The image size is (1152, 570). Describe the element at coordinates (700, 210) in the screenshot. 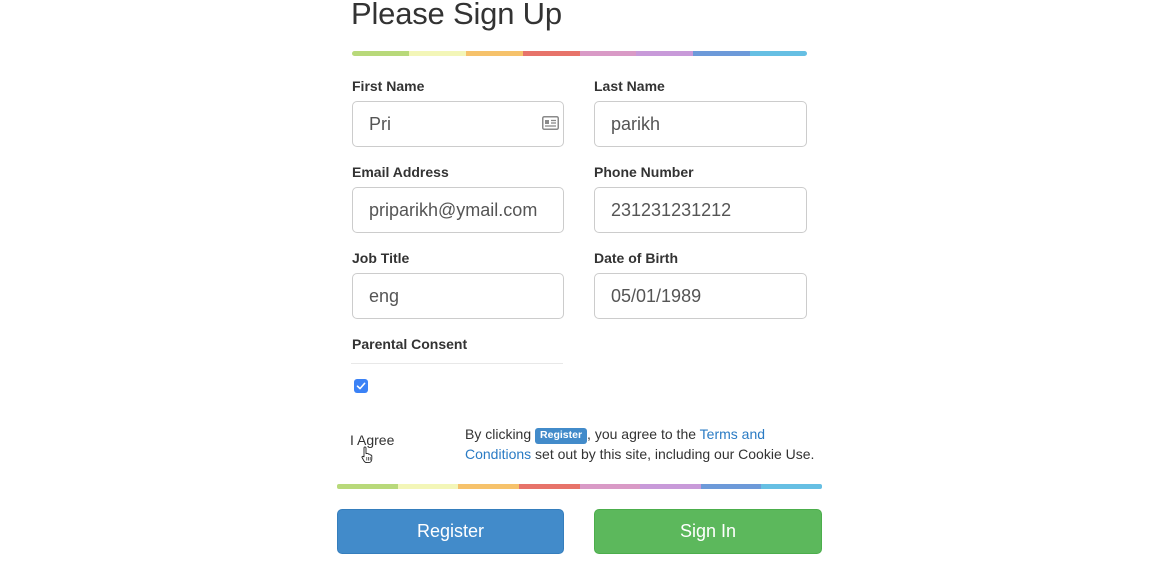

I see `phone-input` at that location.